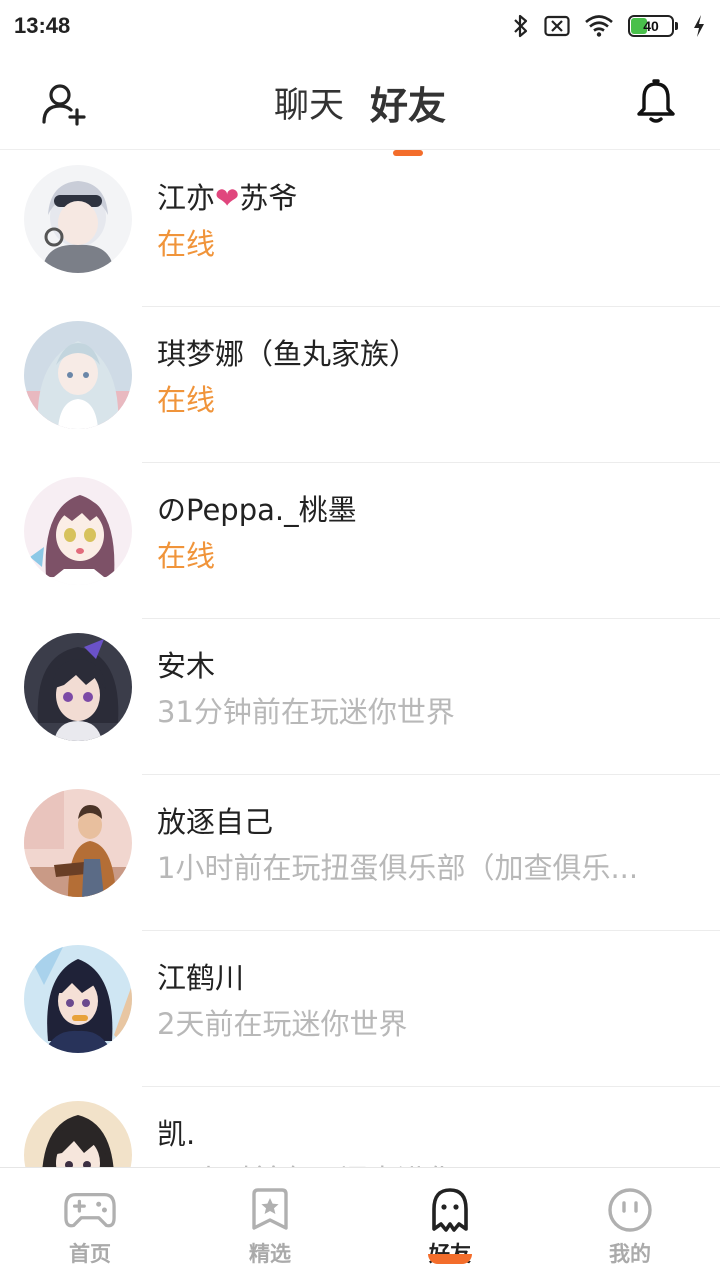 Image resolution: width=720 pixels, height=1280 pixels. I want to click on bluetooth-icon, so click(521, 26).